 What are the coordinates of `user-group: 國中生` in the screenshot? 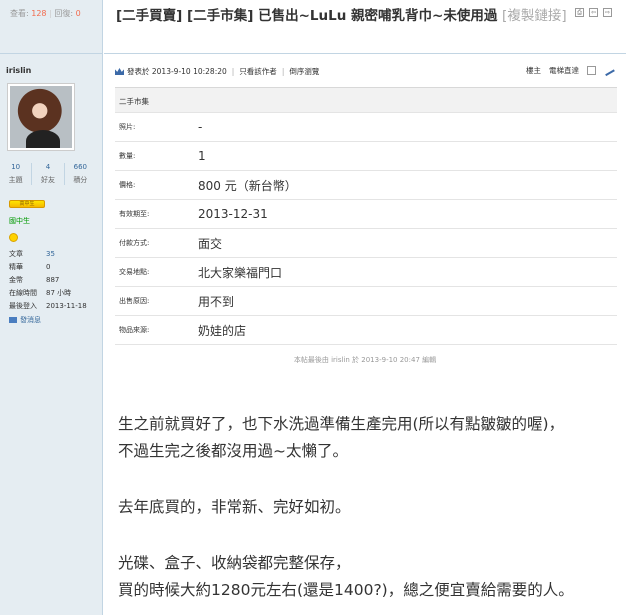 It's located at (55, 221).